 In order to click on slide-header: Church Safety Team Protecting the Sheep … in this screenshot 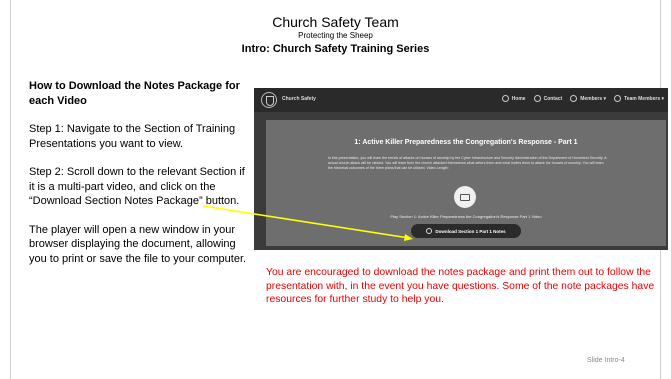, I will do `click(335, 35)`.